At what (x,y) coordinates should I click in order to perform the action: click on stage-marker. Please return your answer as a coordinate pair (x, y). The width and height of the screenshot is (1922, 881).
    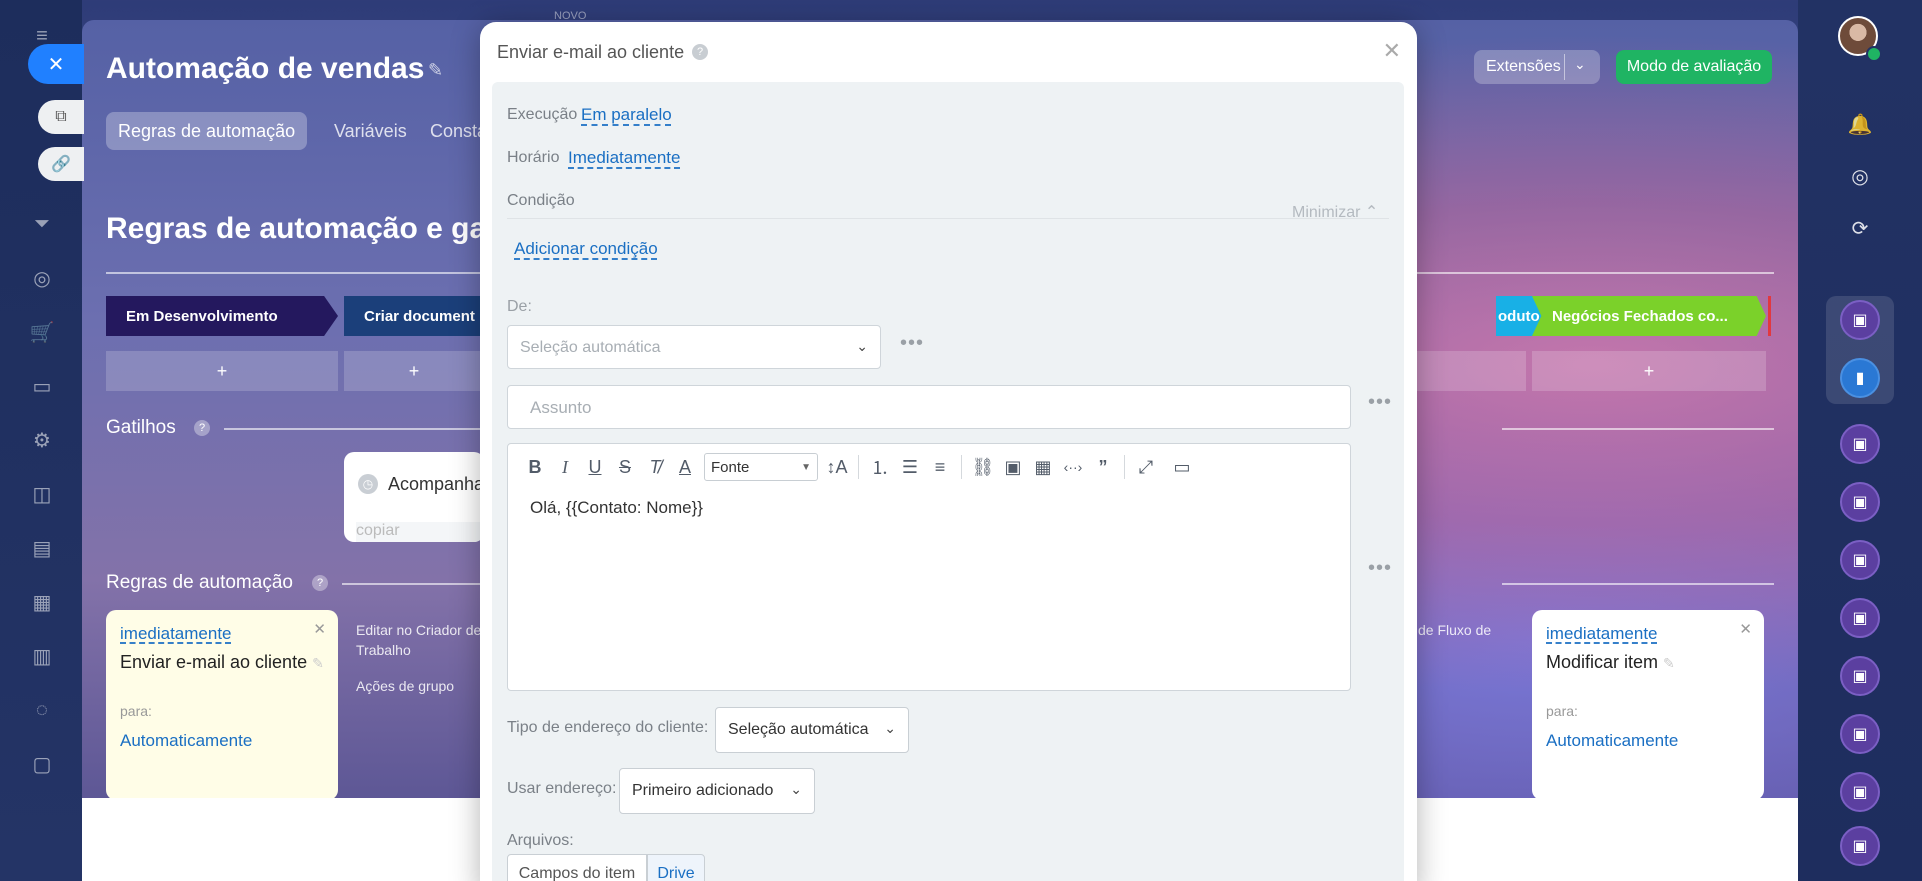
    Looking at the image, I should click on (1769, 316).